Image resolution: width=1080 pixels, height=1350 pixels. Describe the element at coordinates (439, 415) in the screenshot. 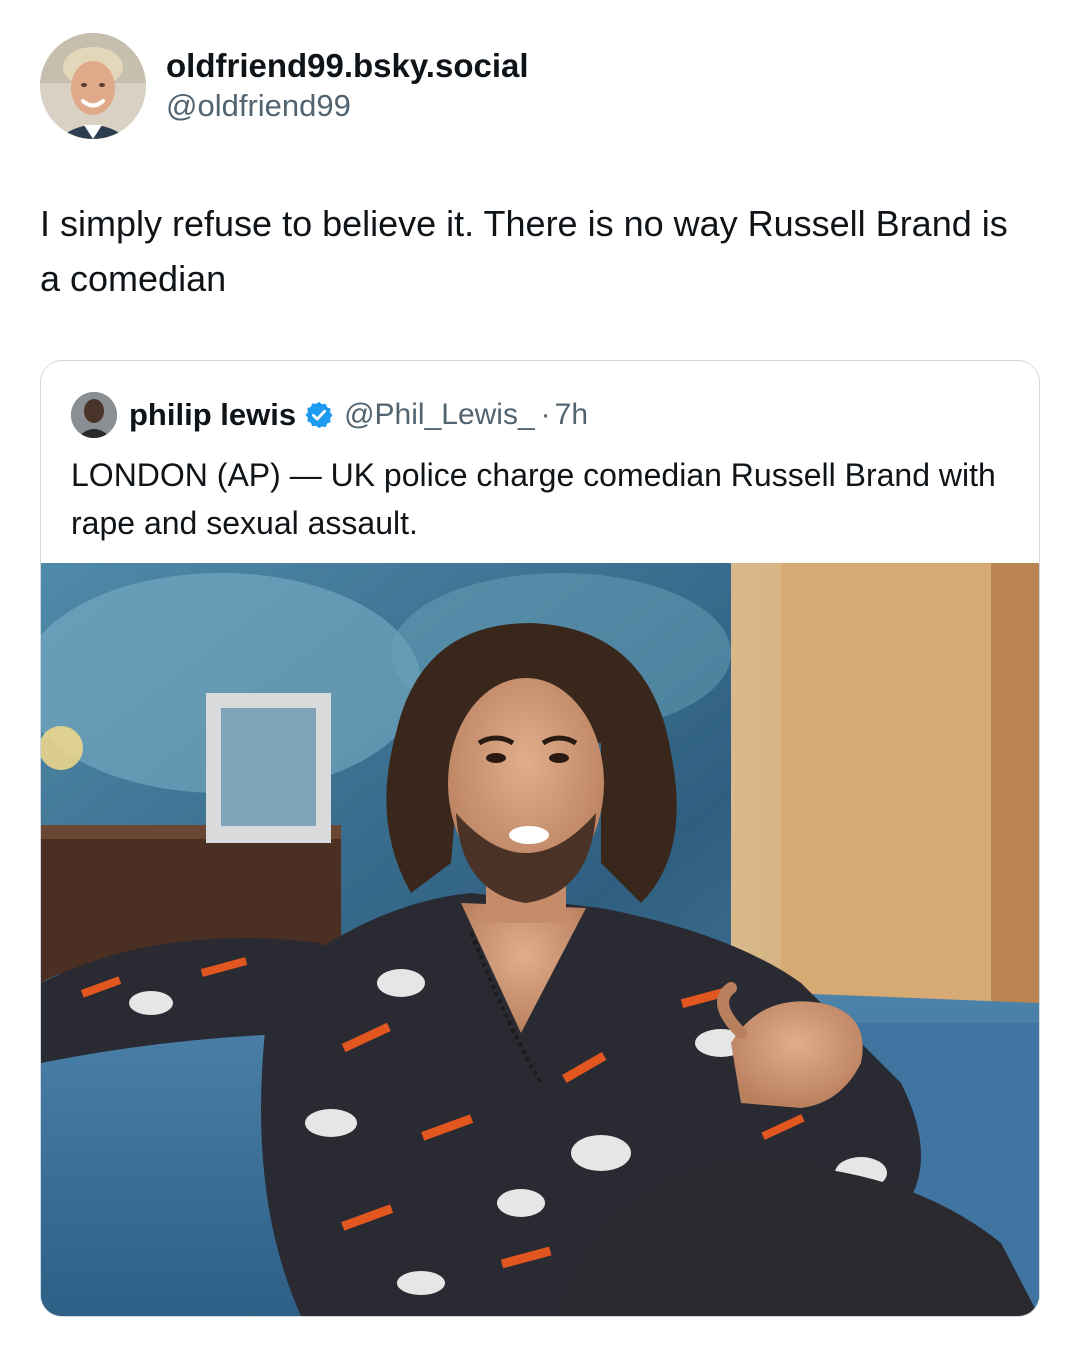

I see `quoted-author-handle: @Phil_Lewis_` at that location.